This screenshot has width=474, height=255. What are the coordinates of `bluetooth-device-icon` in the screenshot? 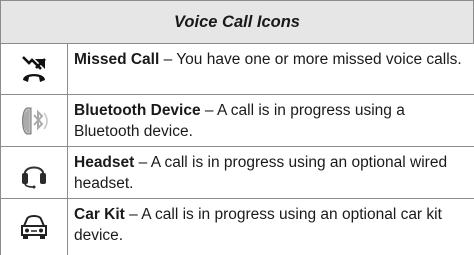 It's located at (34, 121).